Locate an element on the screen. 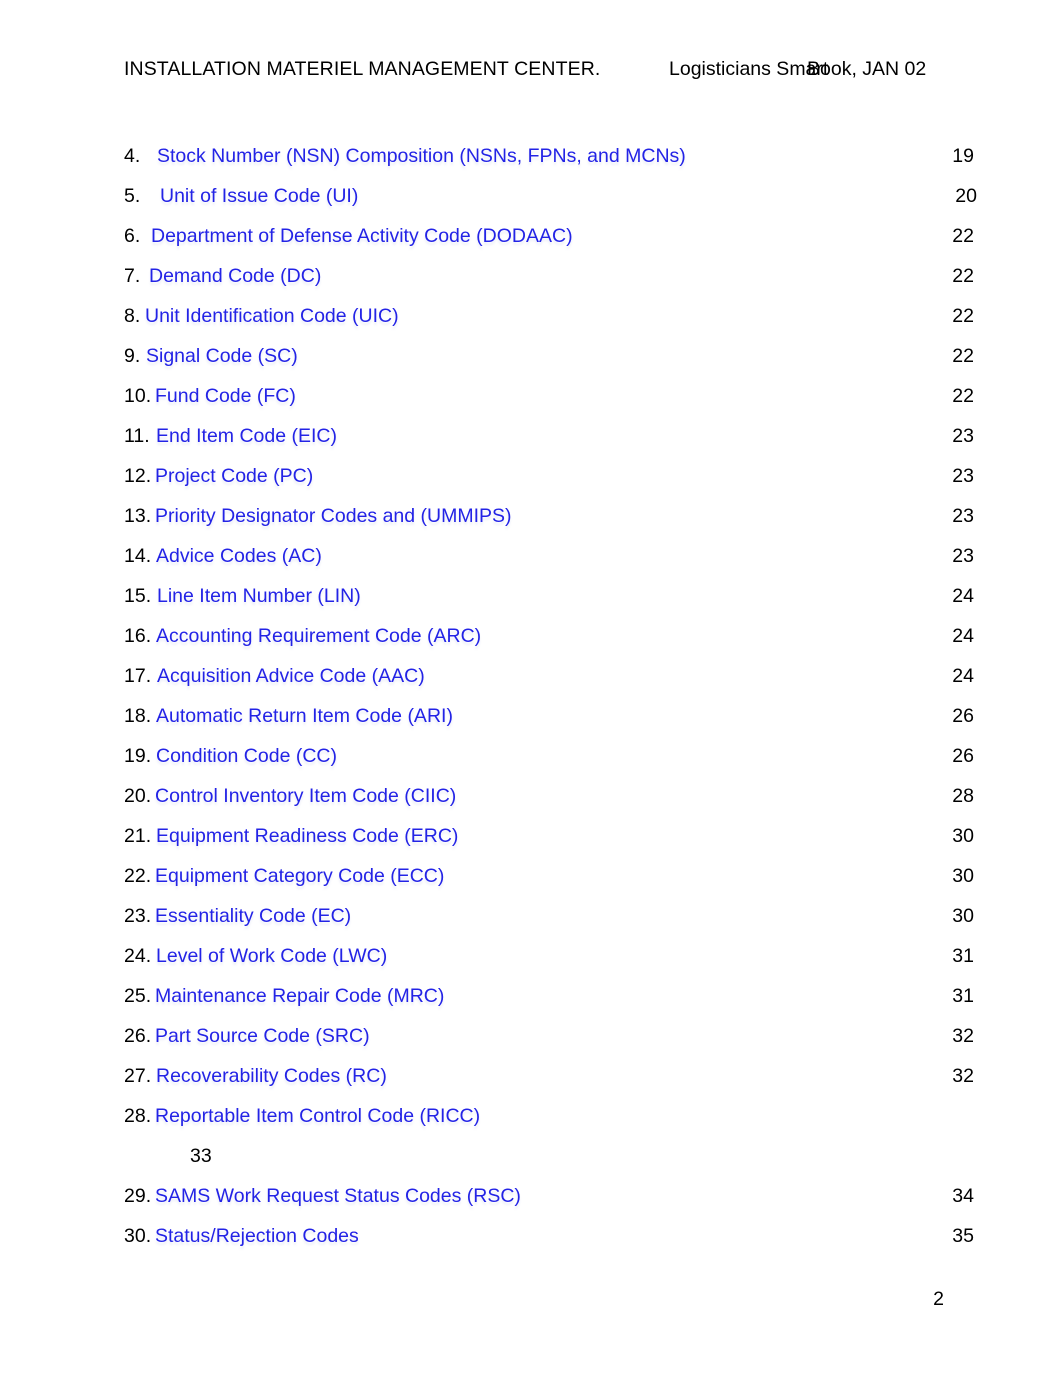  toc-entry: 23. Essentiality Code (EC) 30 is located at coordinates (549, 916).